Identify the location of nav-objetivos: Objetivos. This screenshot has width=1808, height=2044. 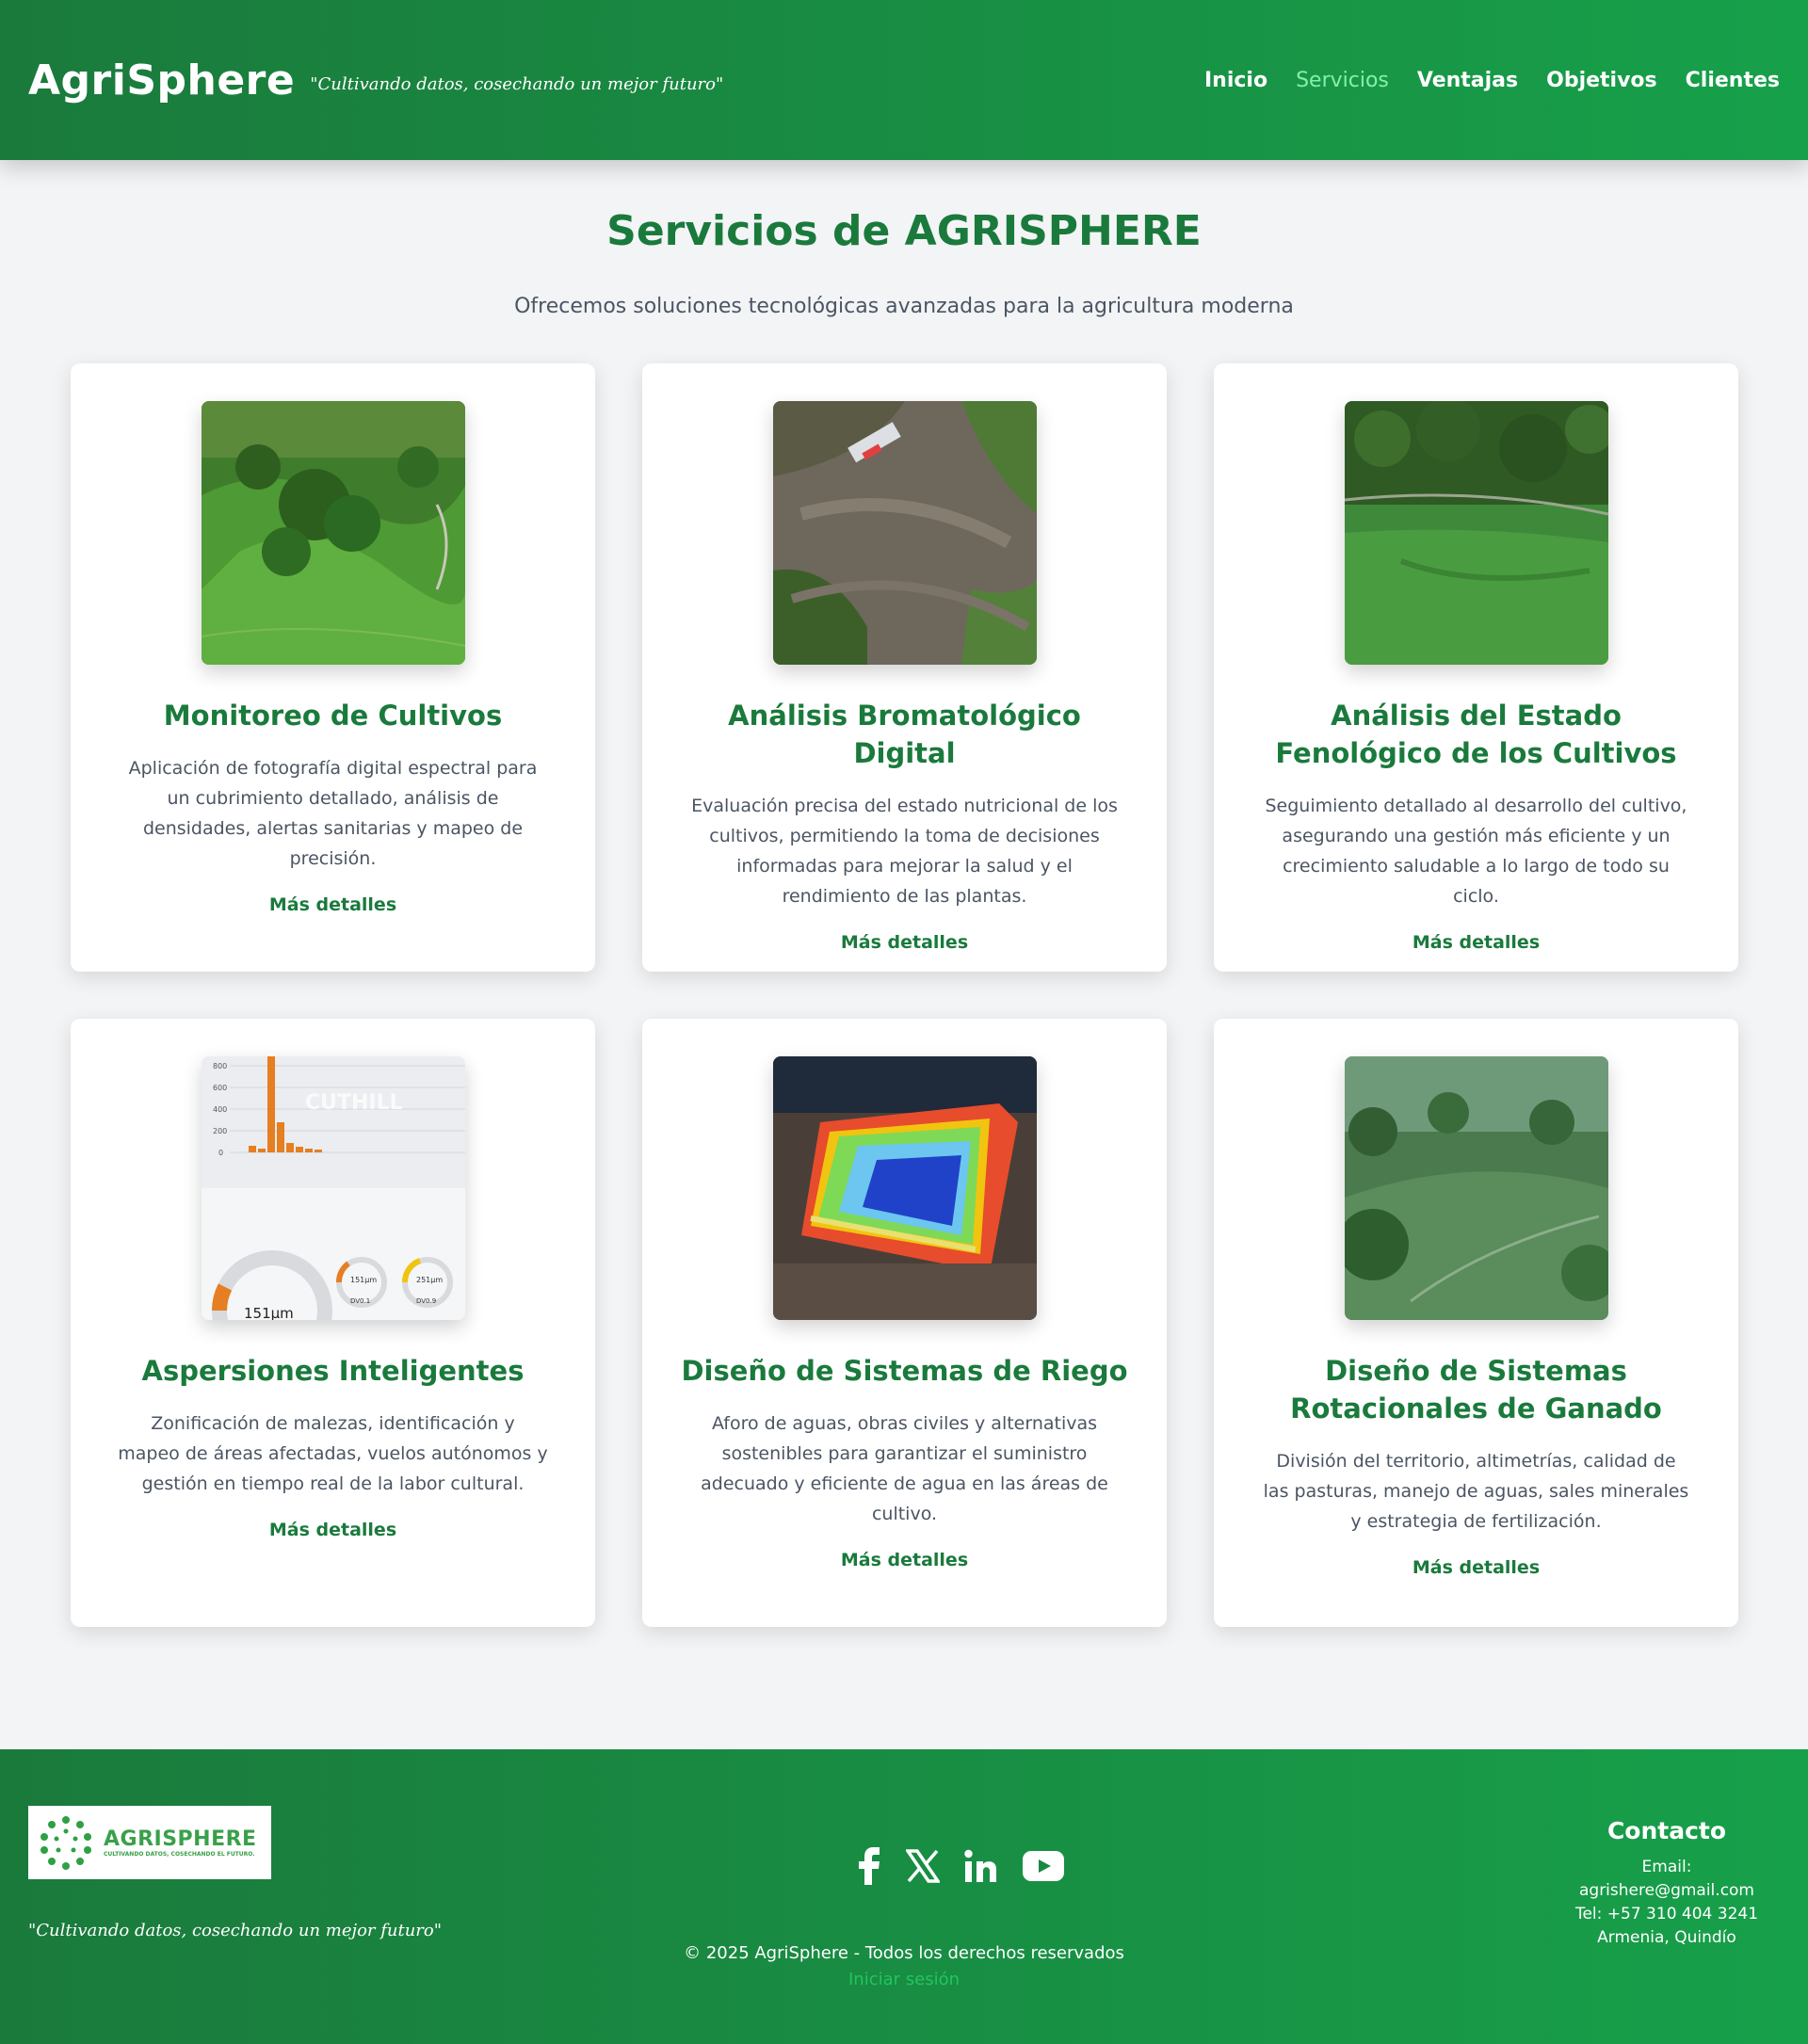
(1602, 80).